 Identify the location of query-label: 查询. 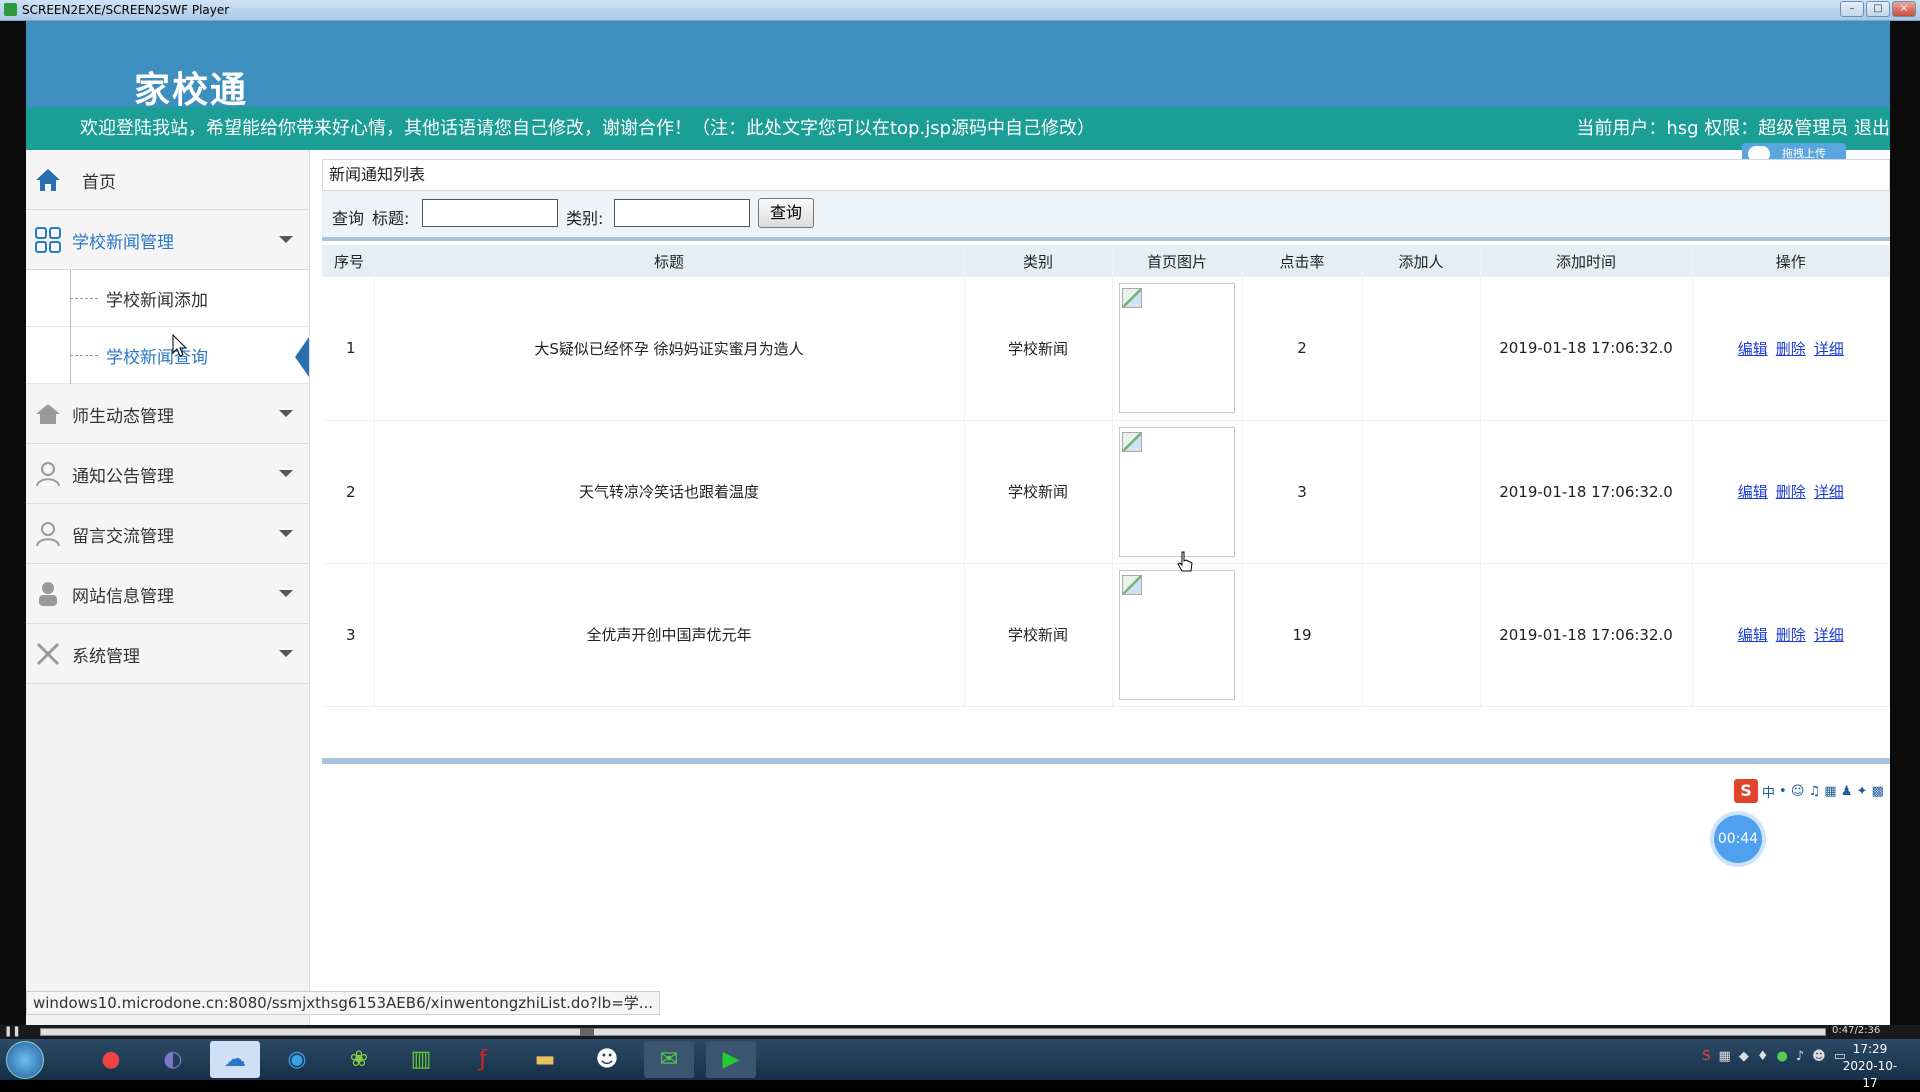
(348, 218).